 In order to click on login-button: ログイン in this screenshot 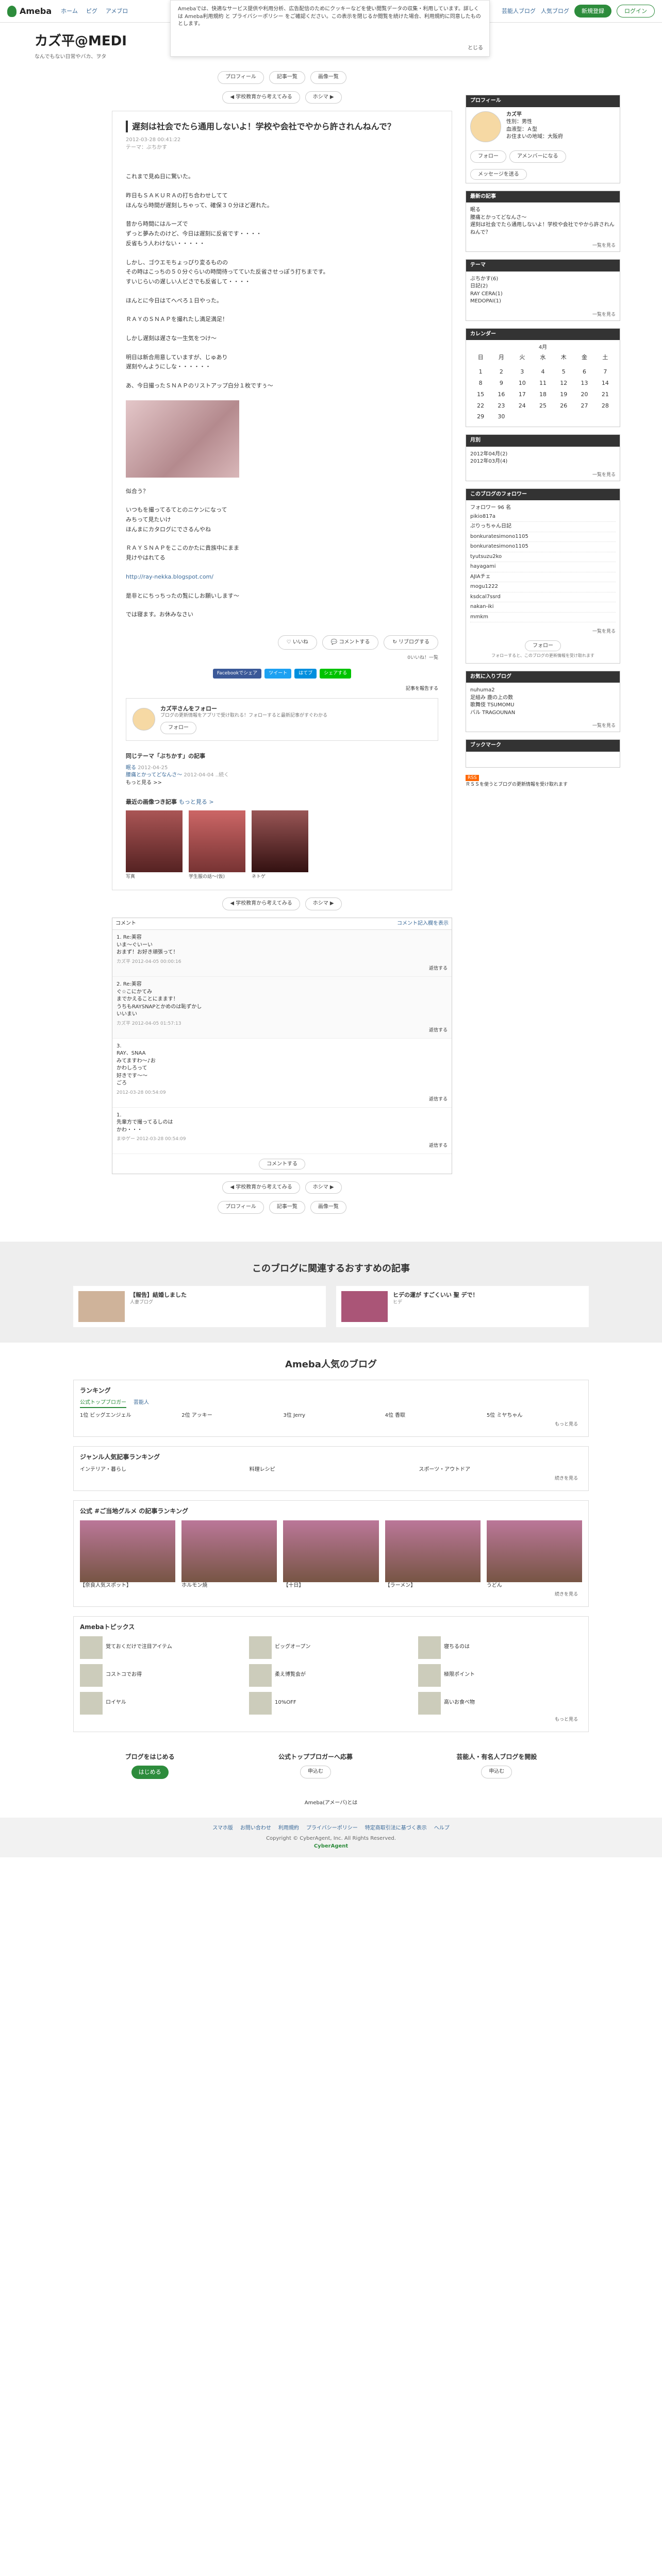, I will do `click(636, 11)`.